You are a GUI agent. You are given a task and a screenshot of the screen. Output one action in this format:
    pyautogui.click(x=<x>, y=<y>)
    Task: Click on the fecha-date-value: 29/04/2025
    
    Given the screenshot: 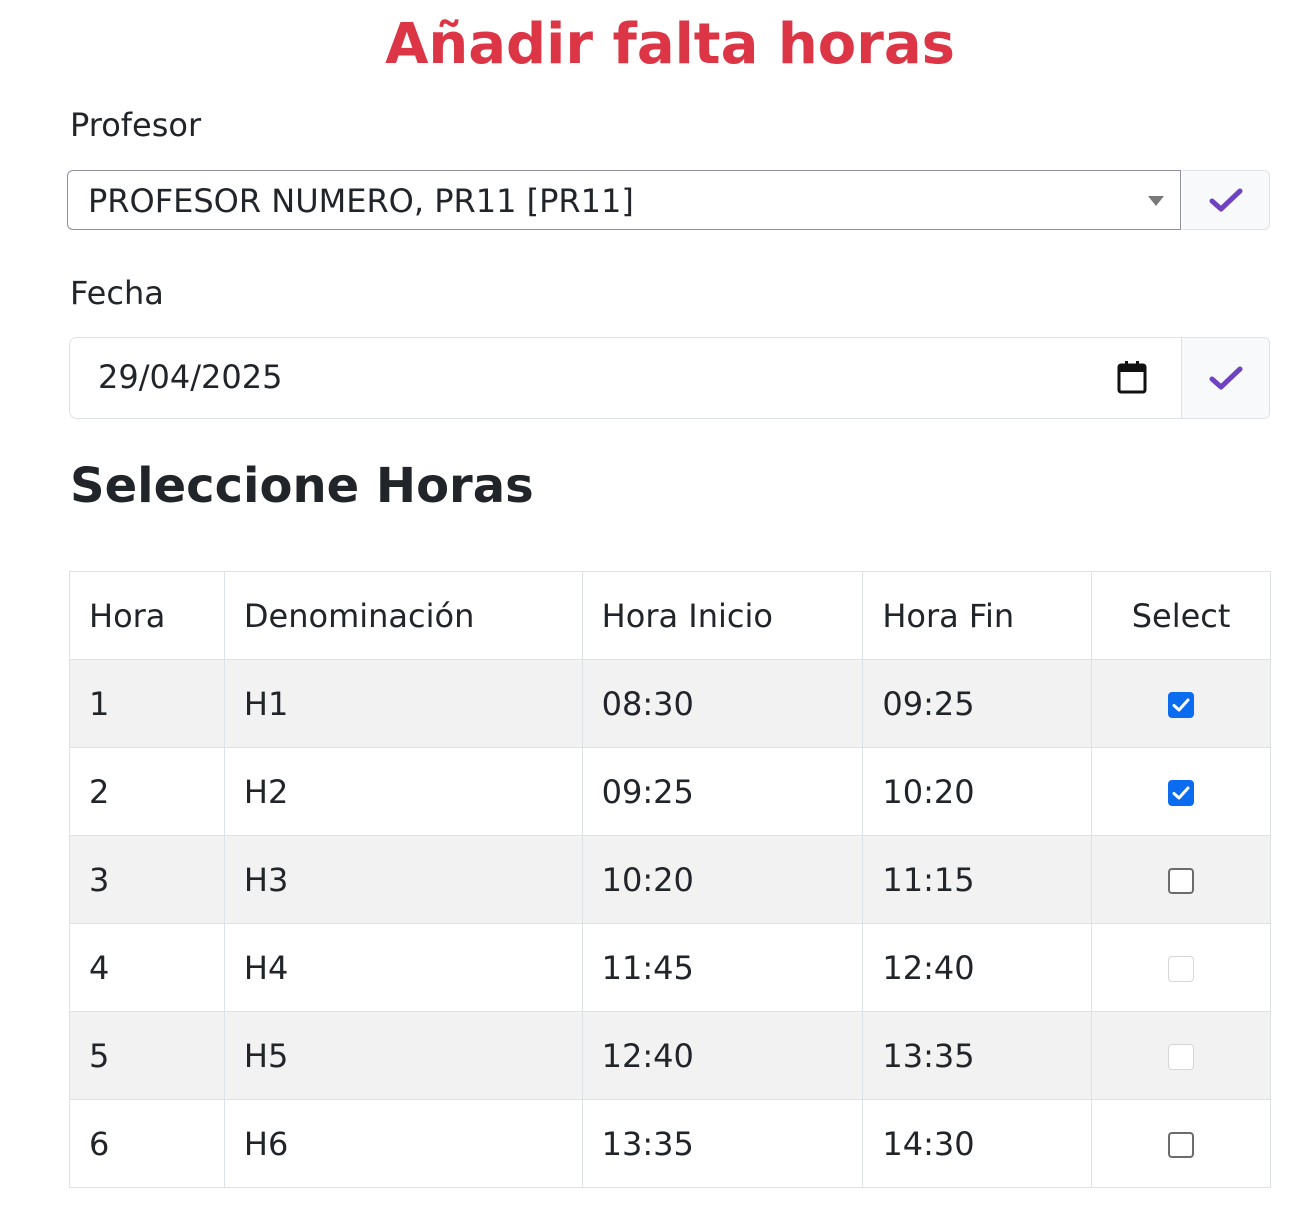 What is the action you would take?
    pyautogui.click(x=190, y=377)
    